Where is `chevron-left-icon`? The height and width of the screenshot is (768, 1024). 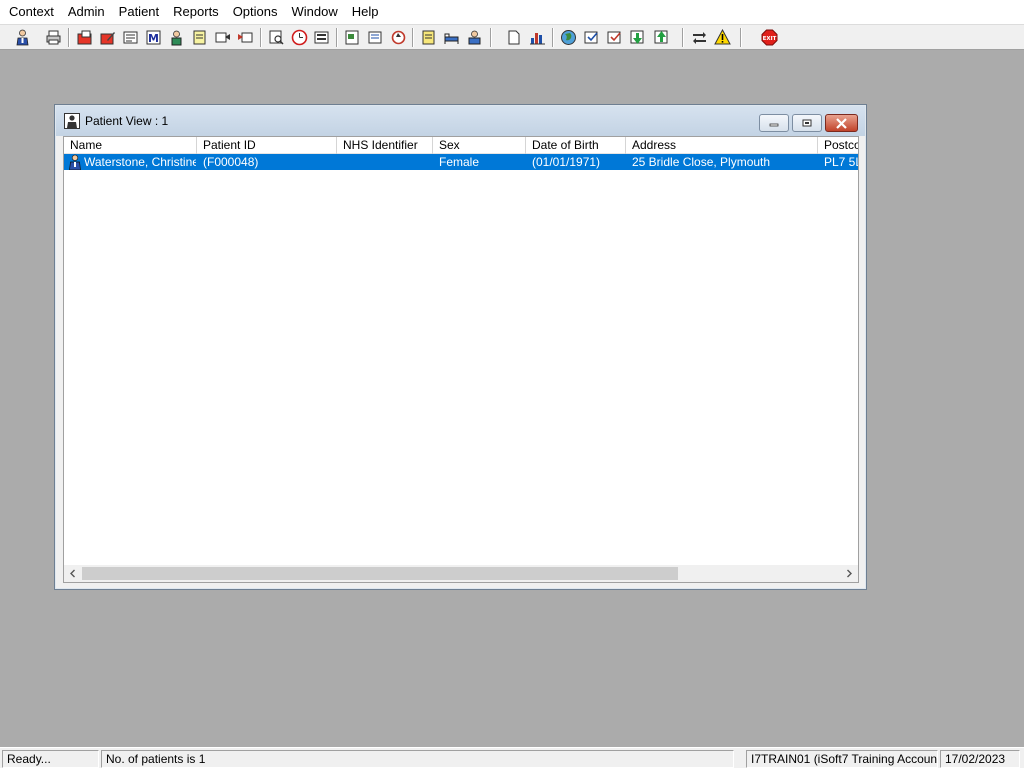 chevron-left-icon is located at coordinates (72, 573).